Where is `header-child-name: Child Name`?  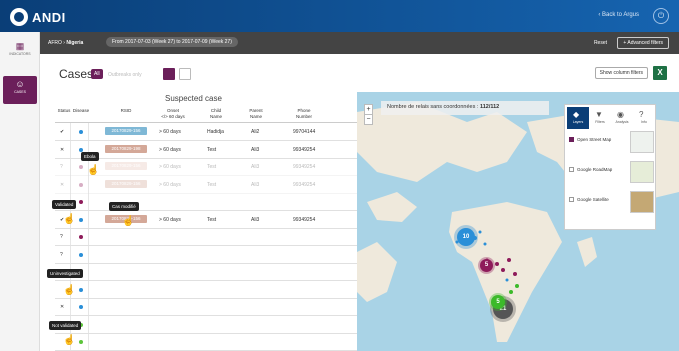
header-child-name: Child Name is located at coordinates (216, 114).